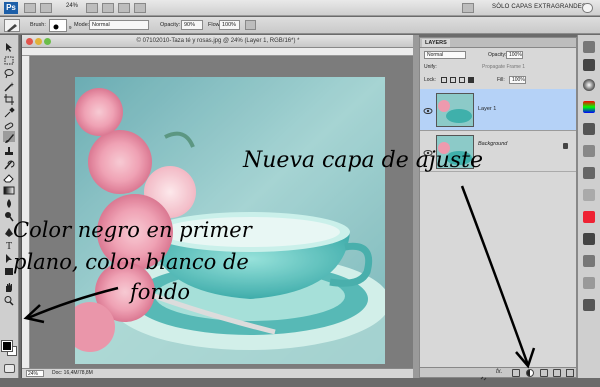  I want to click on brushes-icon, so click(589, 261).